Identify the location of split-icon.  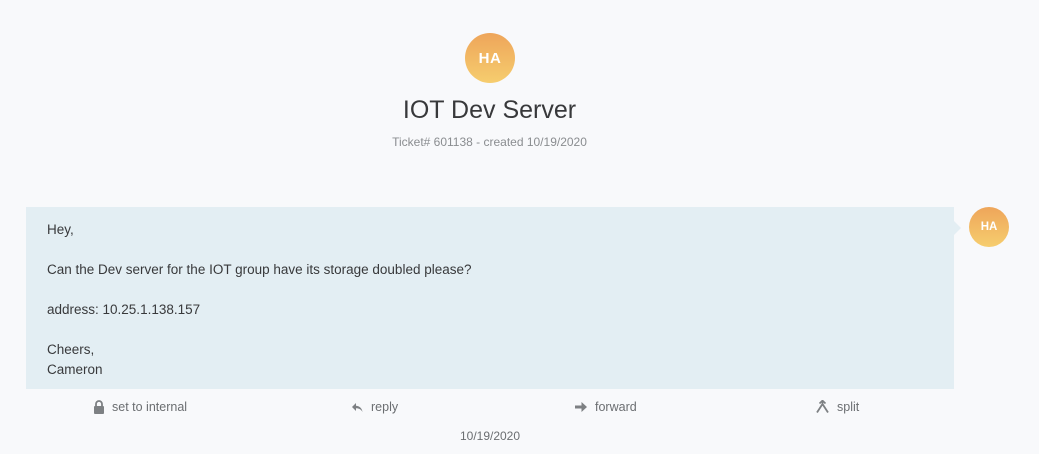
(822, 407).